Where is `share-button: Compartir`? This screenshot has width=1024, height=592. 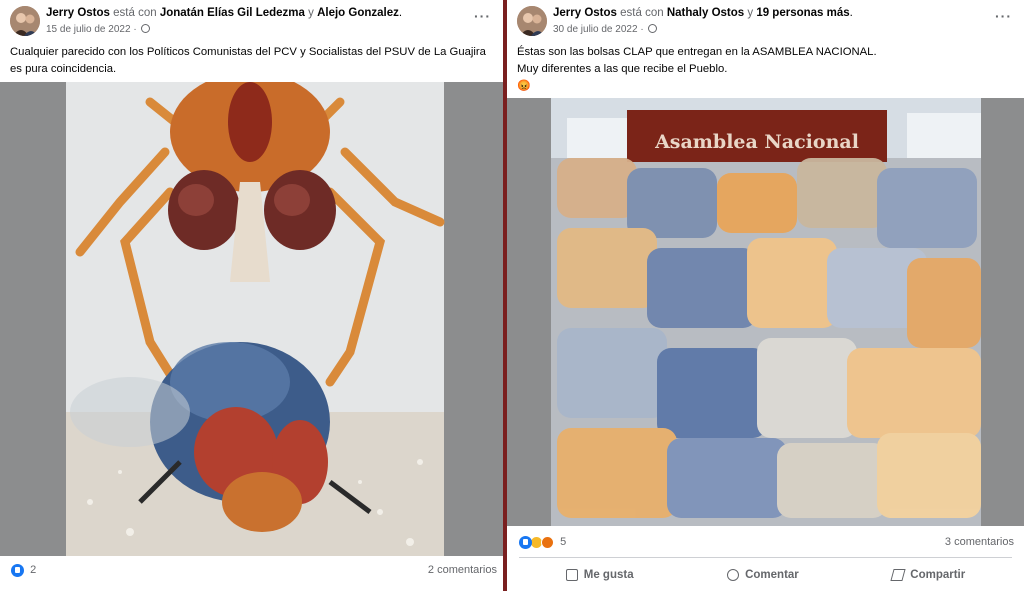
share-button: Compartir is located at coordinates (928, 575).